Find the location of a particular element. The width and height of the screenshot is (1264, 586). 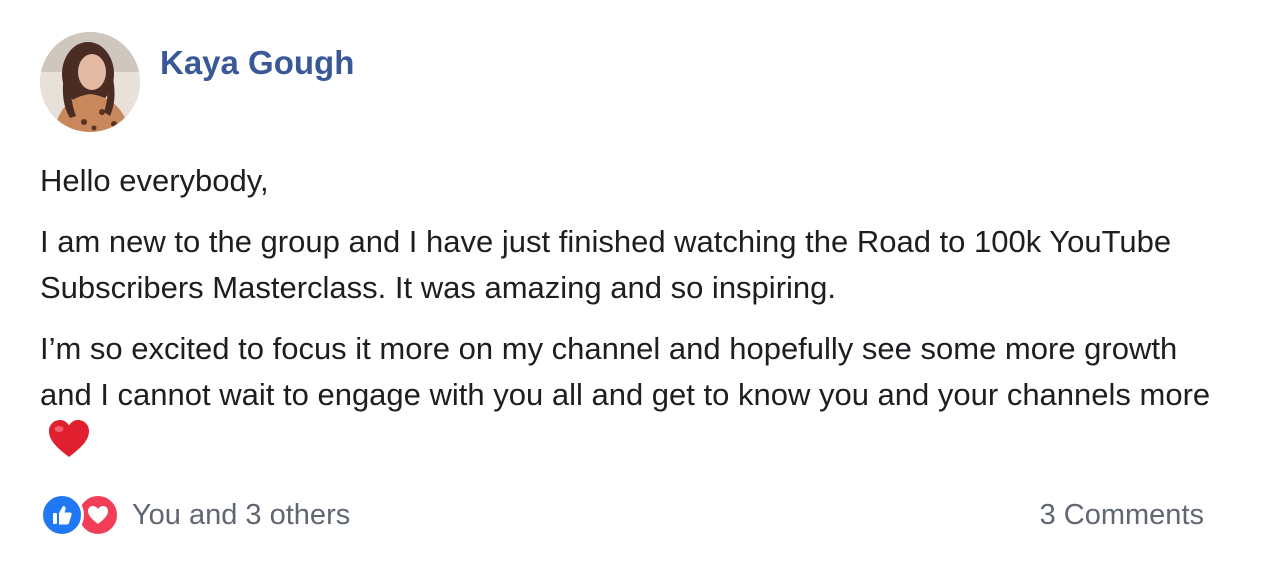

avatar is located at coordinates (90, 82).